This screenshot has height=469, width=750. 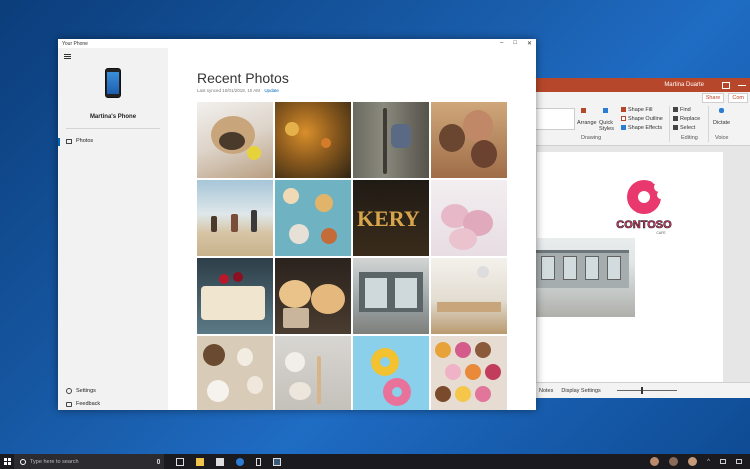 I want to click on zoom-slider, so click(x=646, y=390).